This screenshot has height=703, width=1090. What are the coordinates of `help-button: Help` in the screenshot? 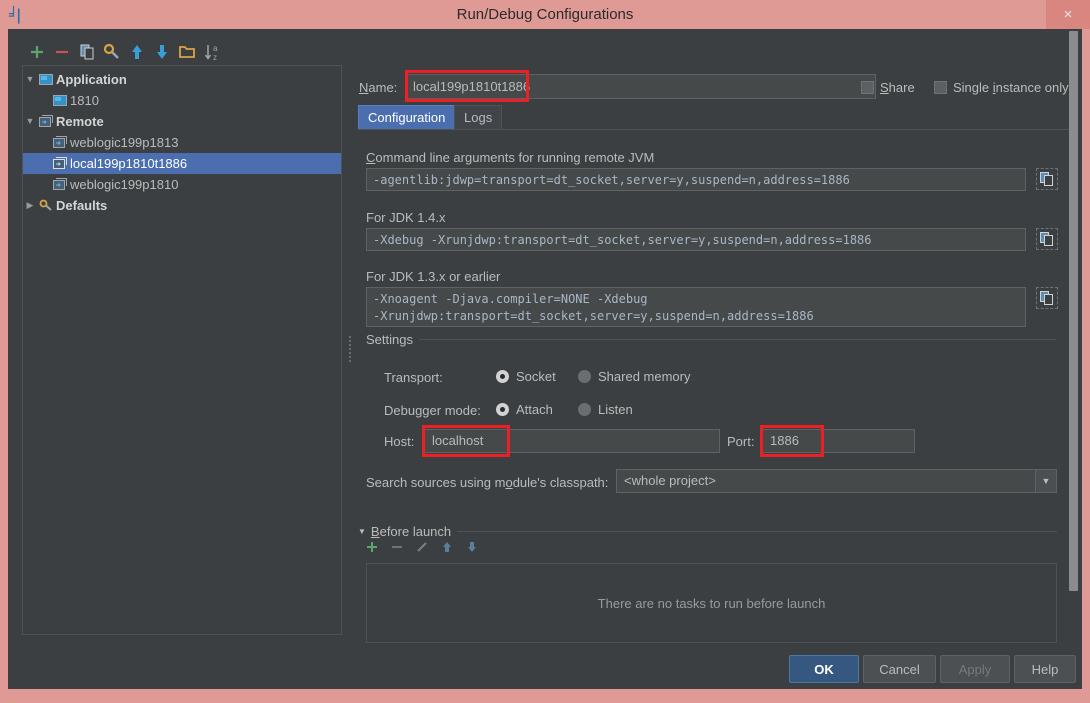 It's located at (1045, 669).